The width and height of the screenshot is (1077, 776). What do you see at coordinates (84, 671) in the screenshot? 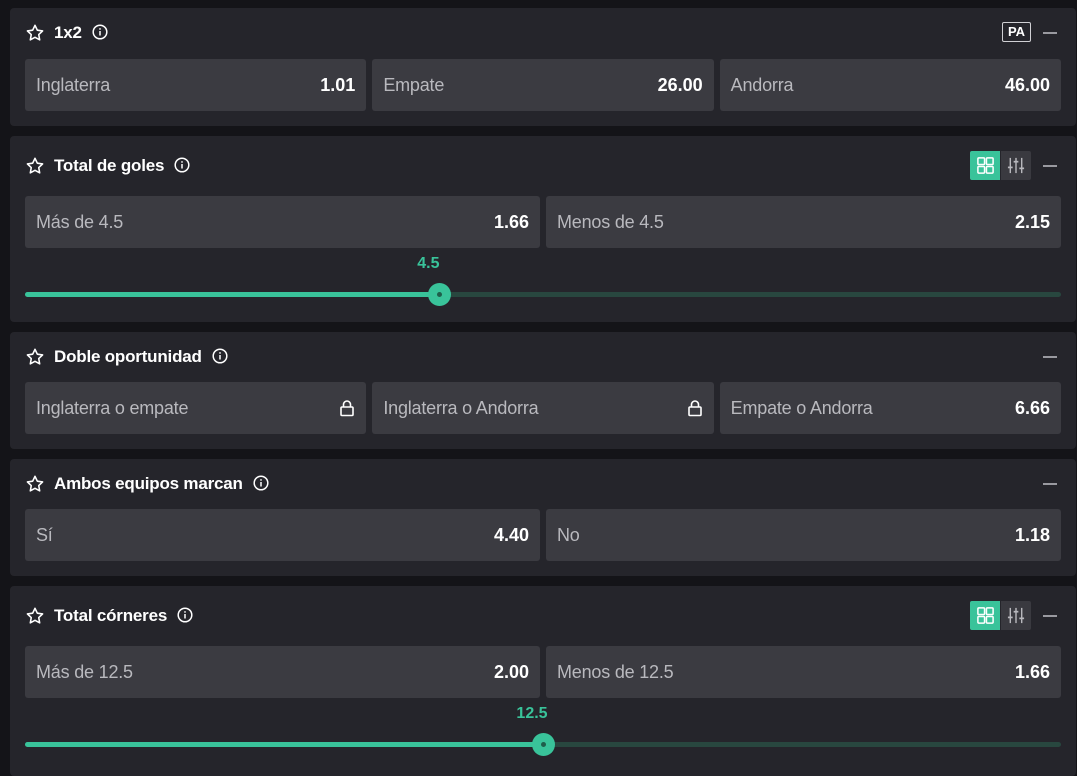
I see `odd-label: Más de 12.5` at bounding box center [84, 671].